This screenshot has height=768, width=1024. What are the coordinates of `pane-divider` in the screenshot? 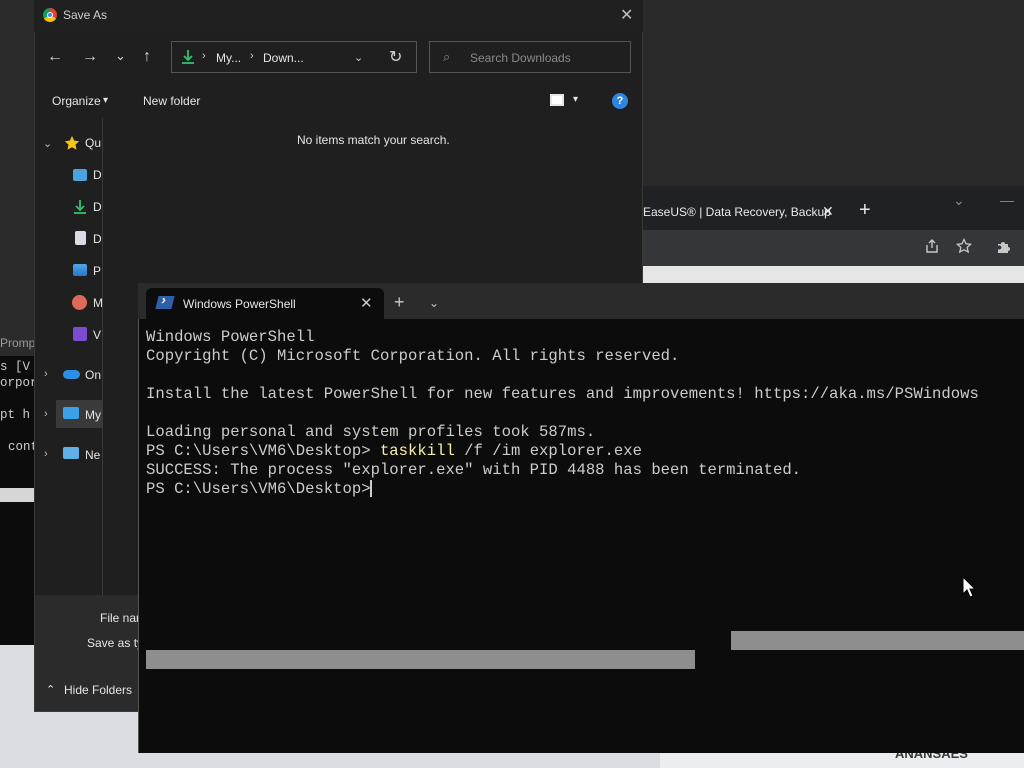 It's located at (102, 356).